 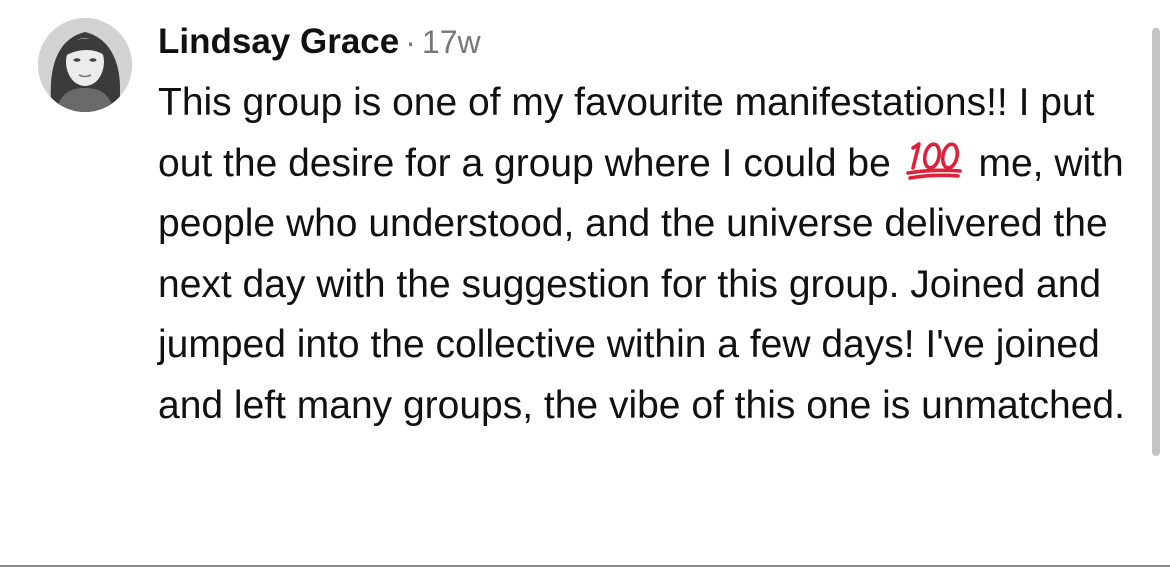 I want to click on profile-photo-icon, so click(x=85, y=65).